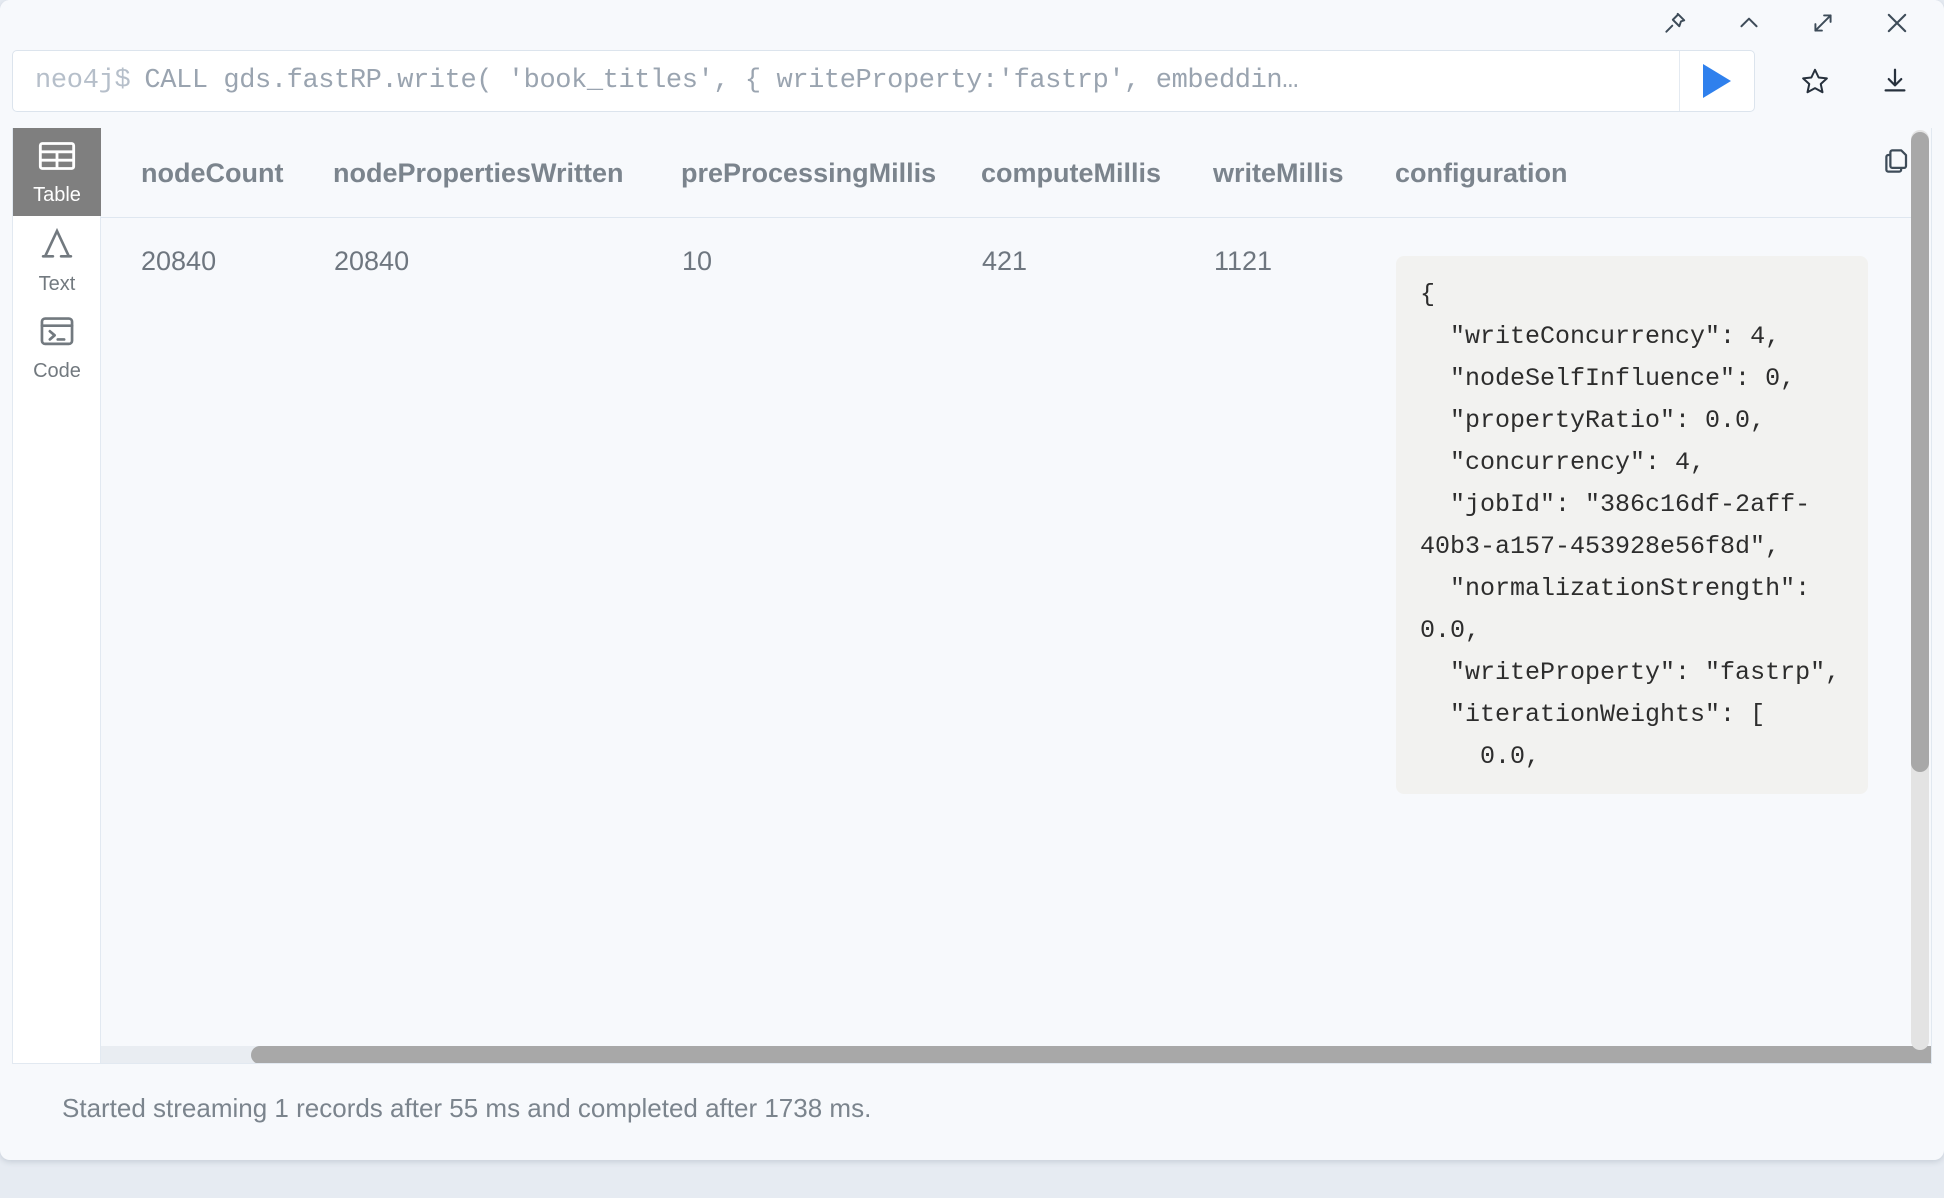  What do you see at coordinates (1005, 261) in the screenshot?
I see `cell-compute: 421` at bounding box center [1005, 261].